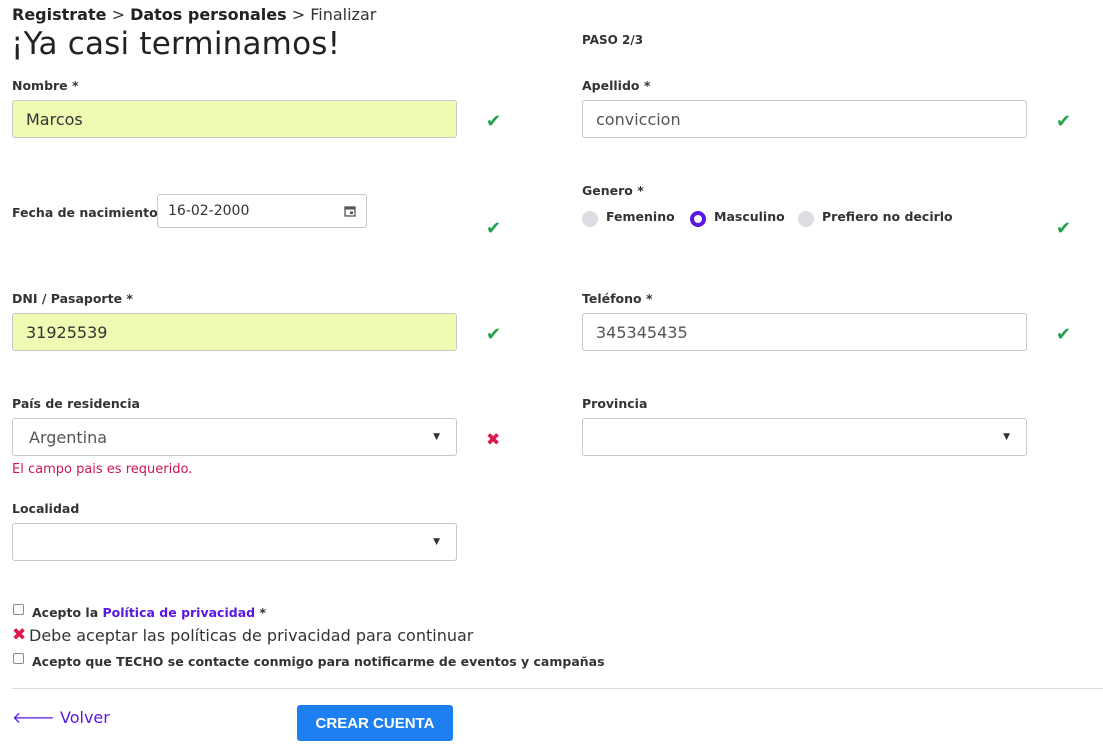 This screenshot has height=747, width=1103. I want to click on pais-value: Argentina, so click(68, 437).